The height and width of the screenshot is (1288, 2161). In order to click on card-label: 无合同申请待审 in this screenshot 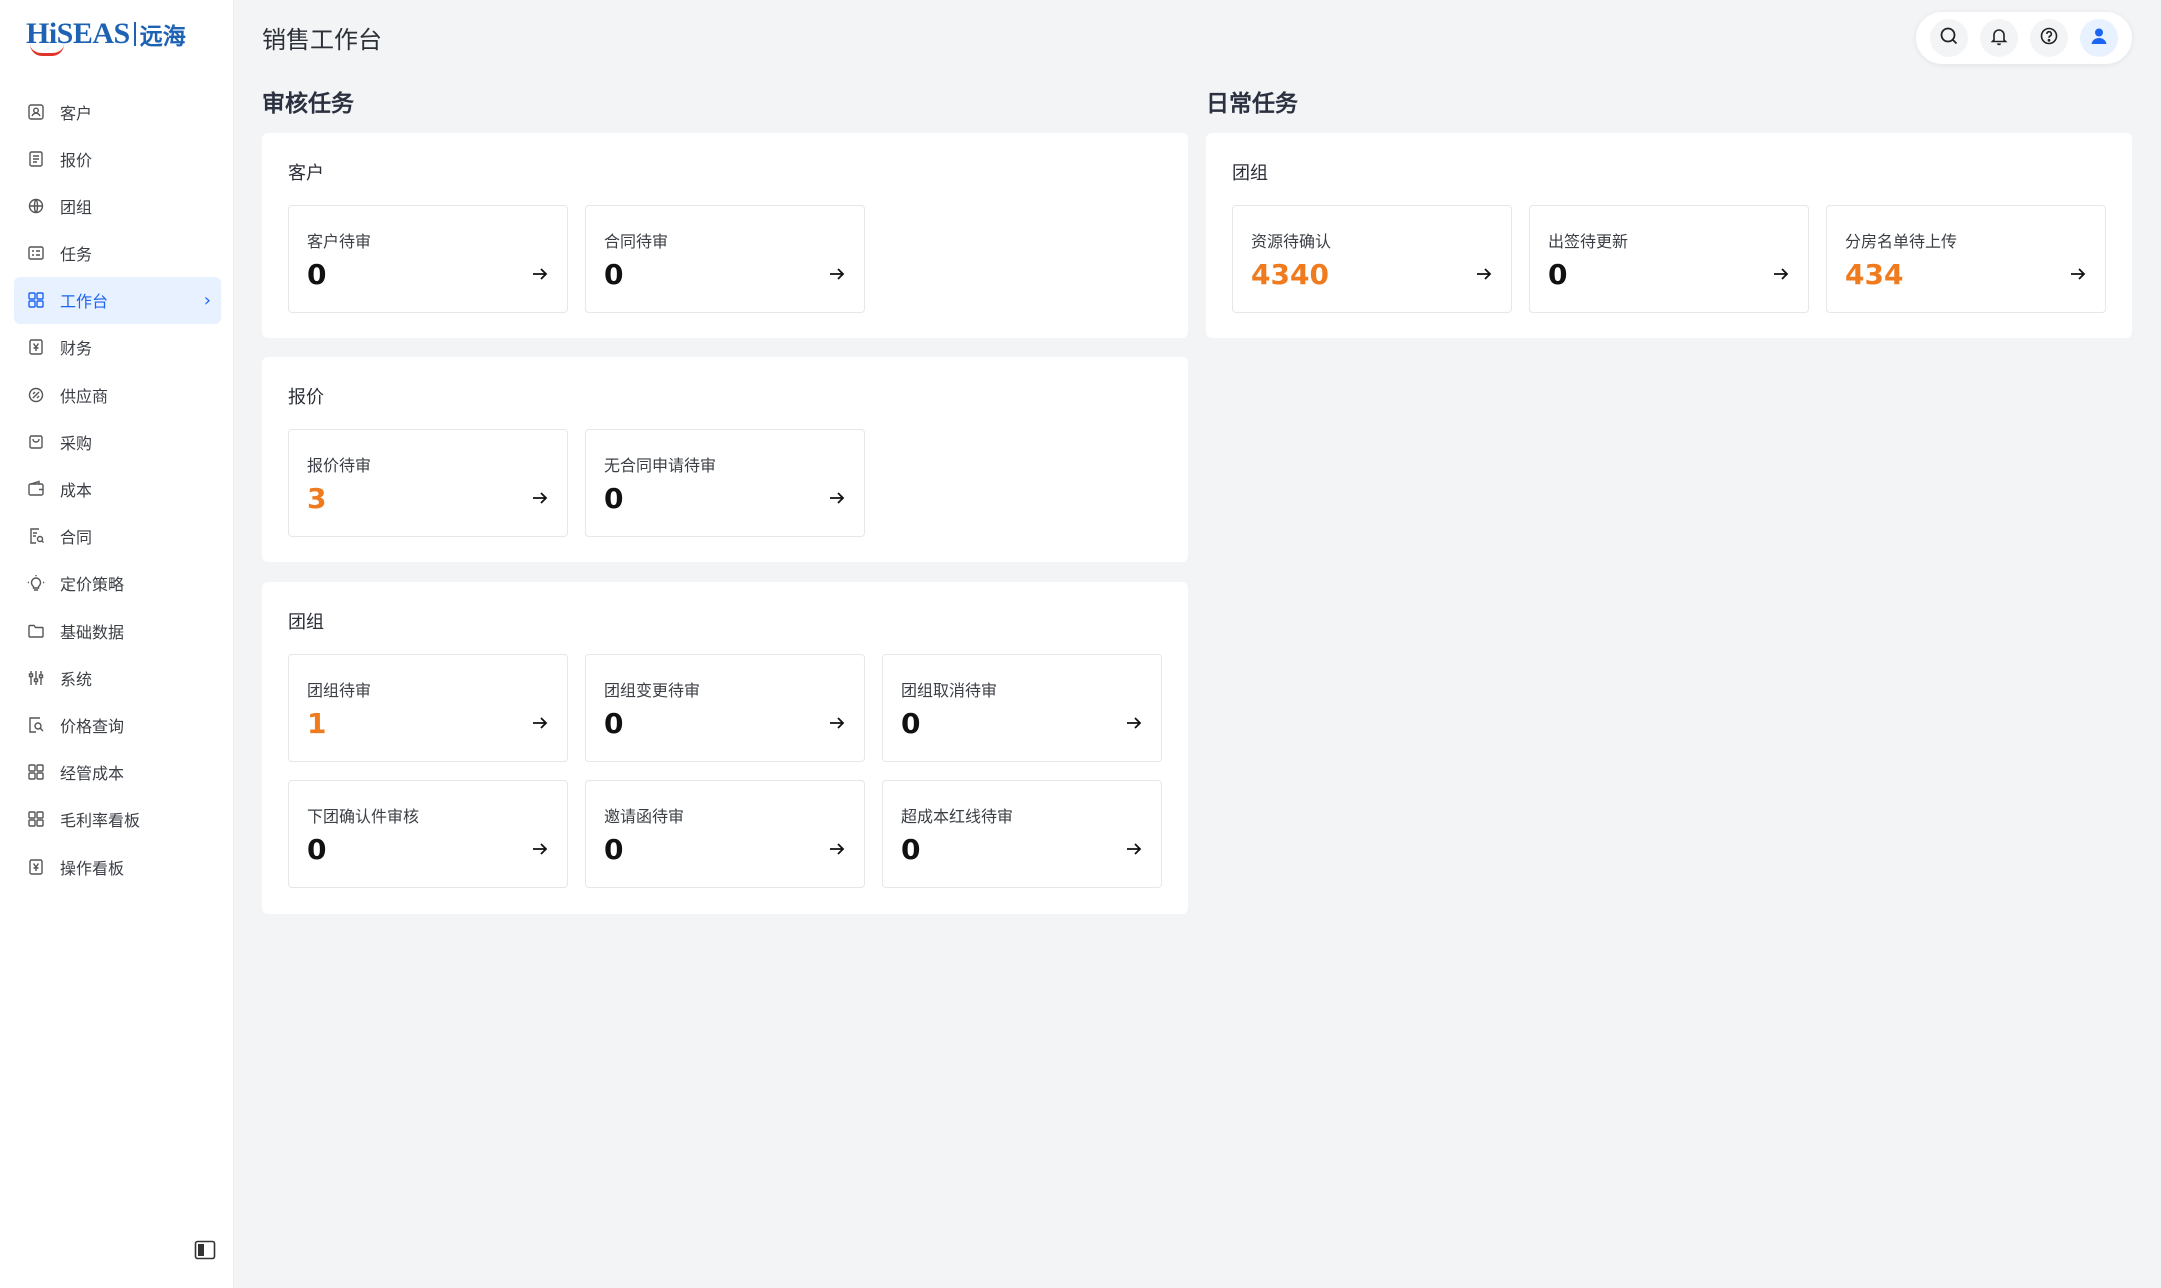, I will do `click(660, 465)`.